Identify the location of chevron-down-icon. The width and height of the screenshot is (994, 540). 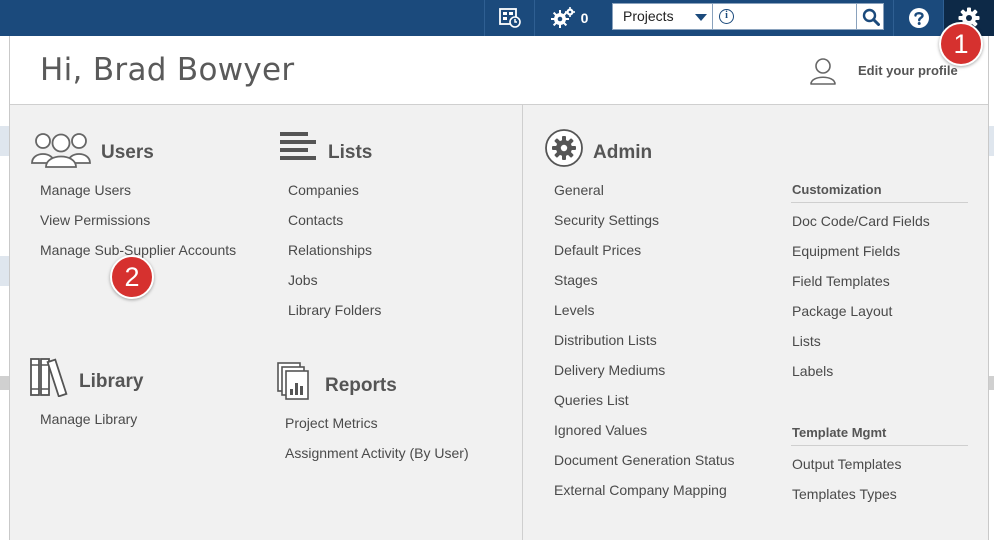
(701, 17).